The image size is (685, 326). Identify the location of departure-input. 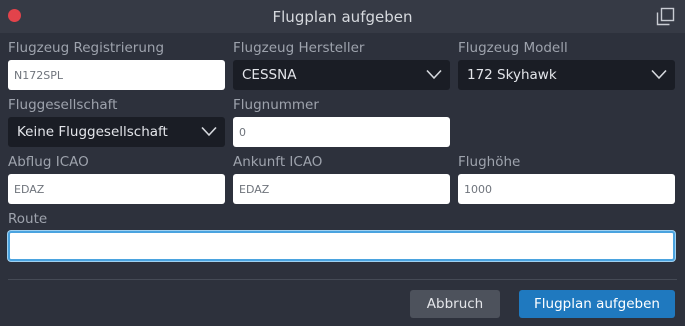
(116, 189).